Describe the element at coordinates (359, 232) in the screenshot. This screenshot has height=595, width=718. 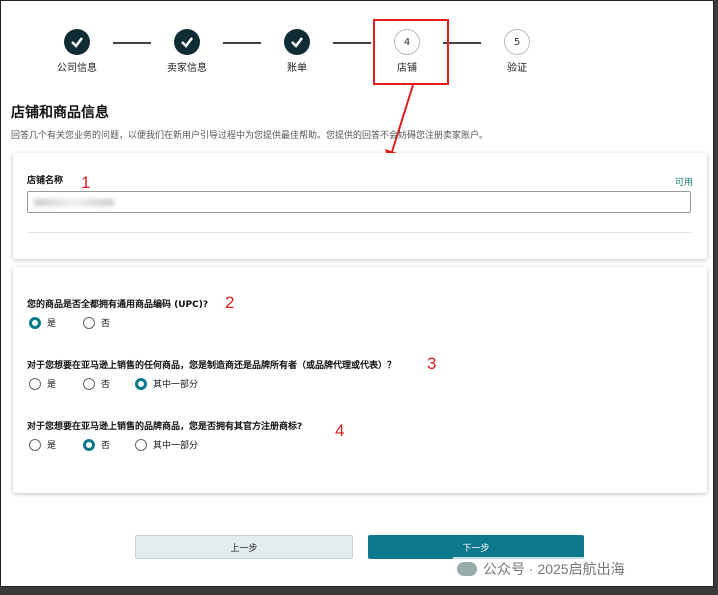
I see `divider` at that location.